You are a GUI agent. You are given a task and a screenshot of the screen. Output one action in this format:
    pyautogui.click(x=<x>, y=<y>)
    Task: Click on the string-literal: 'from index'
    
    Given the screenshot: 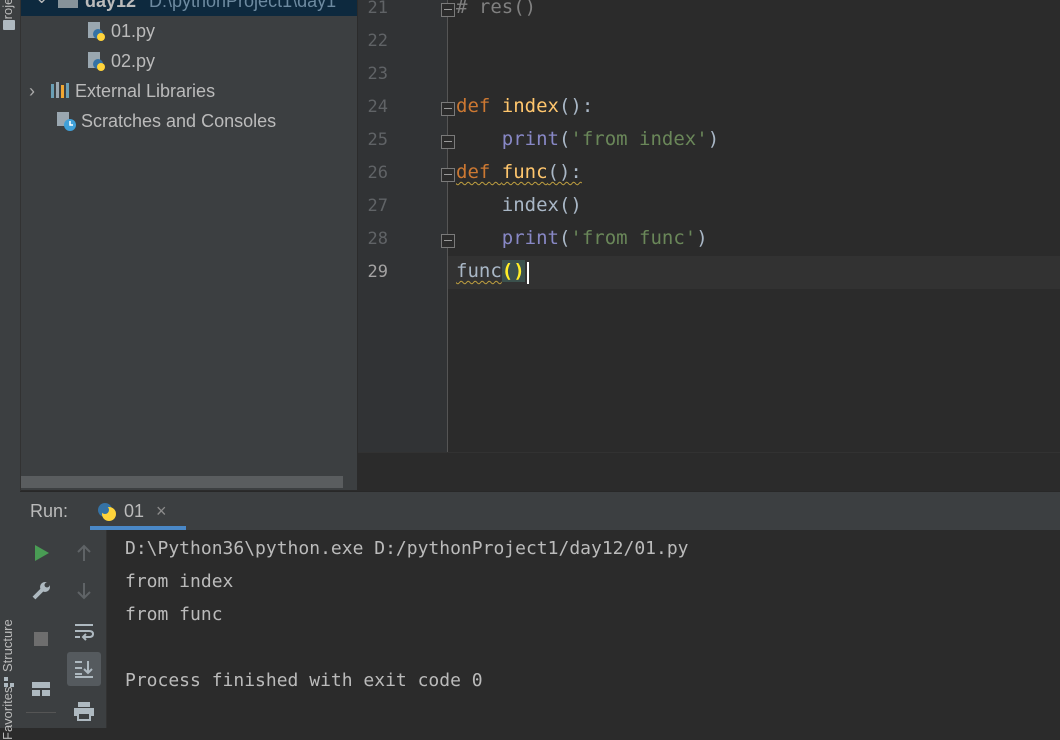 What is the action you would take?
    pyautogui.click(x=639, y=139)
    